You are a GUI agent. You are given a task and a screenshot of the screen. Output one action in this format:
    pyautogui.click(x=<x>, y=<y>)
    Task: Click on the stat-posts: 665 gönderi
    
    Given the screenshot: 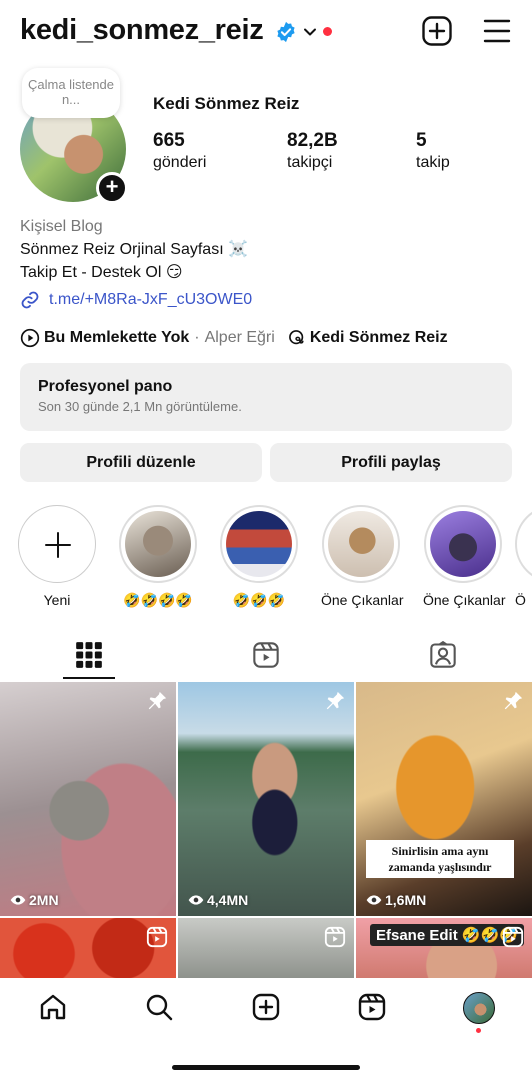 What is the action you would take?
    pyautogui.click(x=179, y=151)
    